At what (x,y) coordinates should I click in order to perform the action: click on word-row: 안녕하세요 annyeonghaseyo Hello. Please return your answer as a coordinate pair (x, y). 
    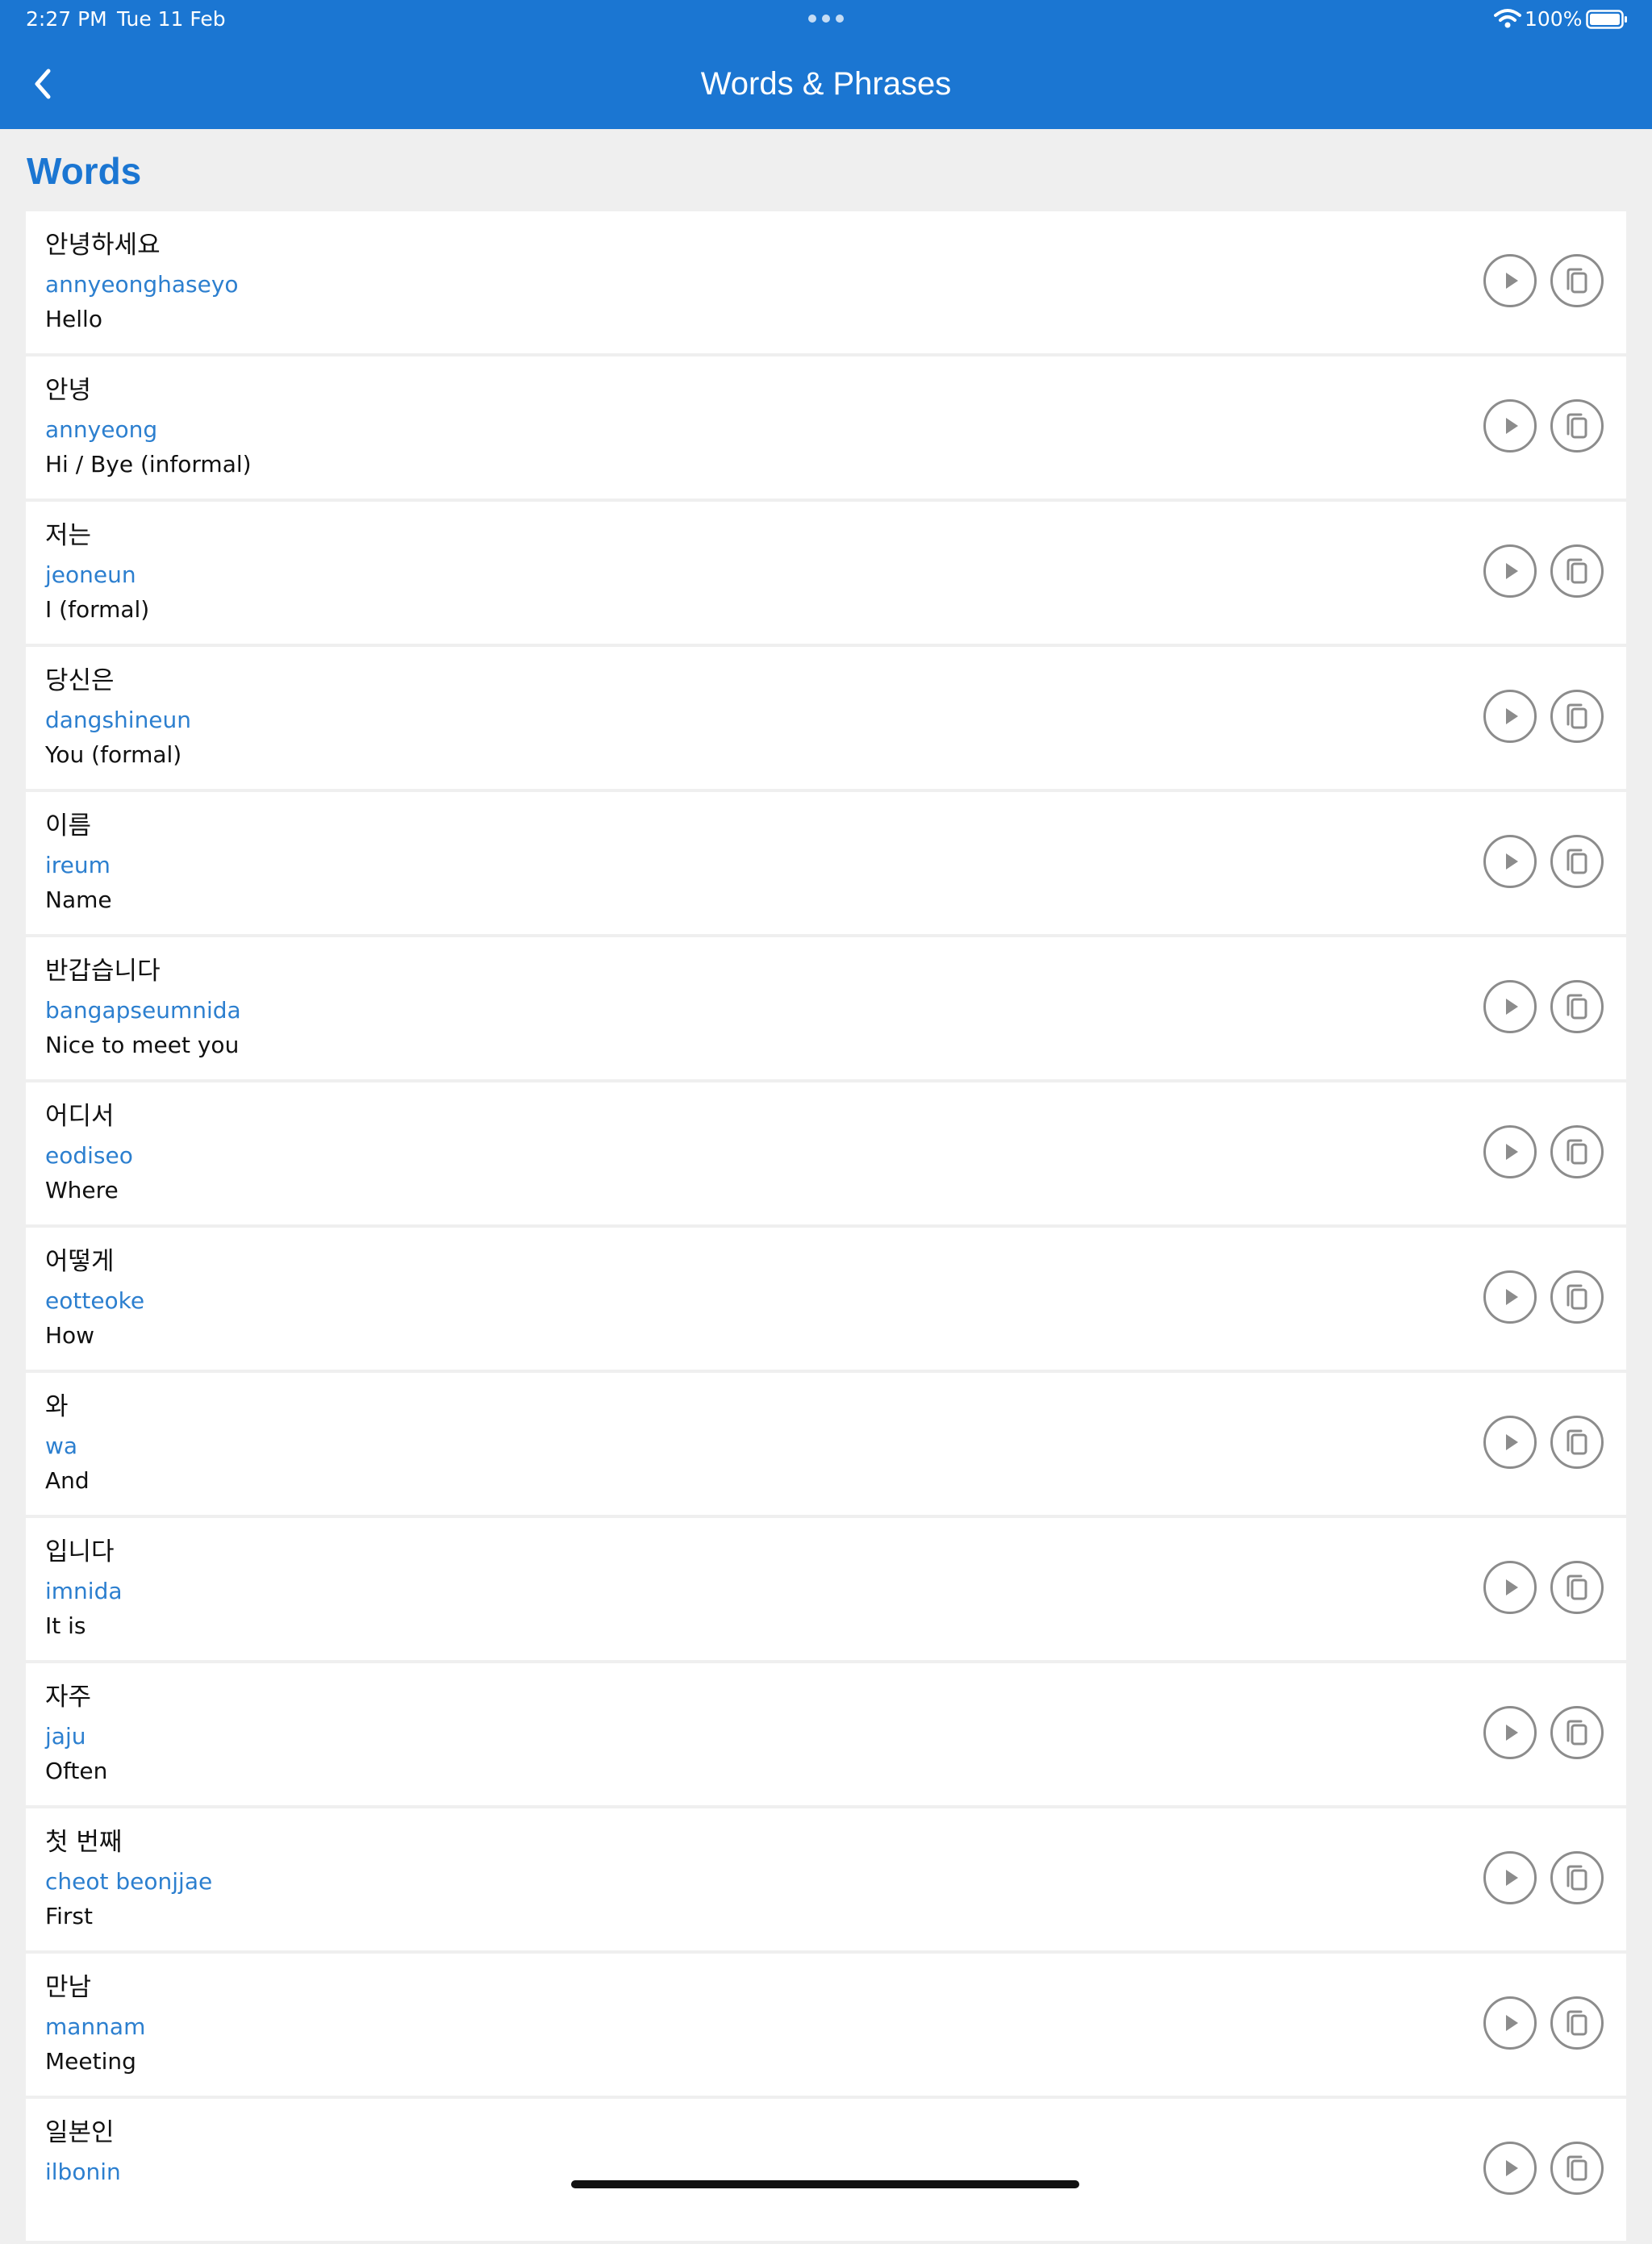
    Looking at the image, I should click on (826, 282).